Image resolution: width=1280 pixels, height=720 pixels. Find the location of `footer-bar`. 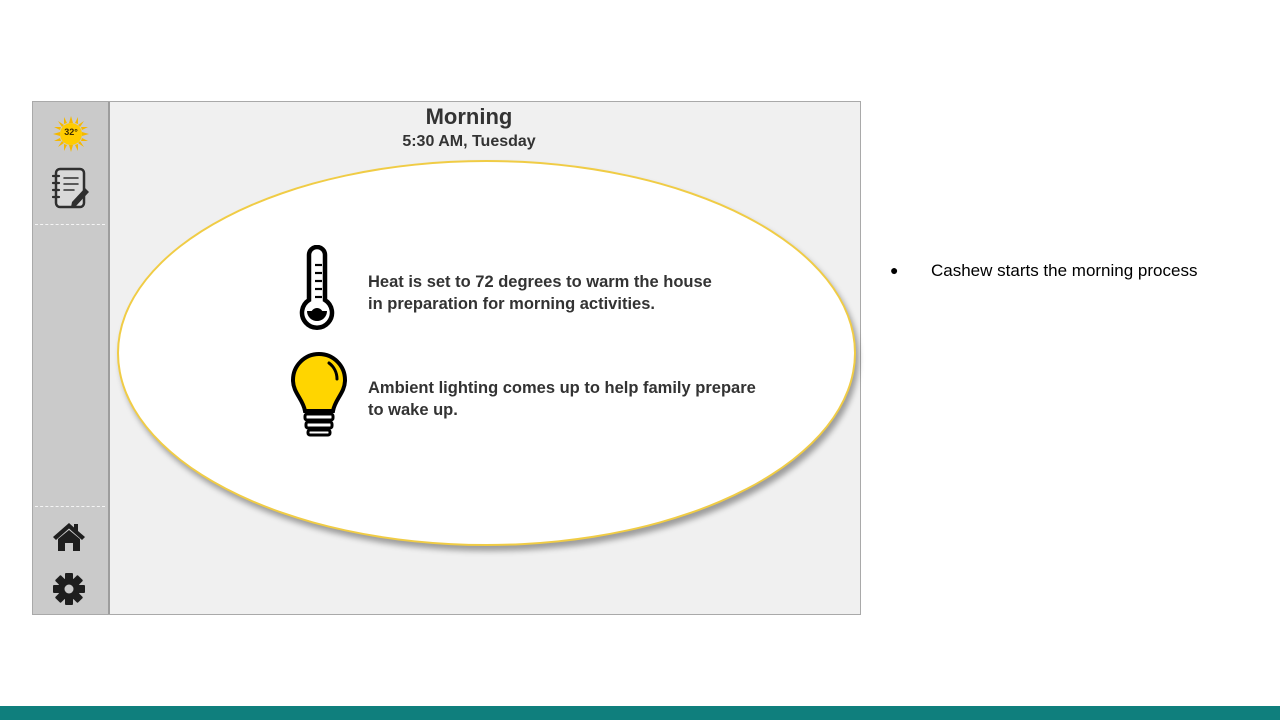

footer-bar is located at coordinates (640, 713).